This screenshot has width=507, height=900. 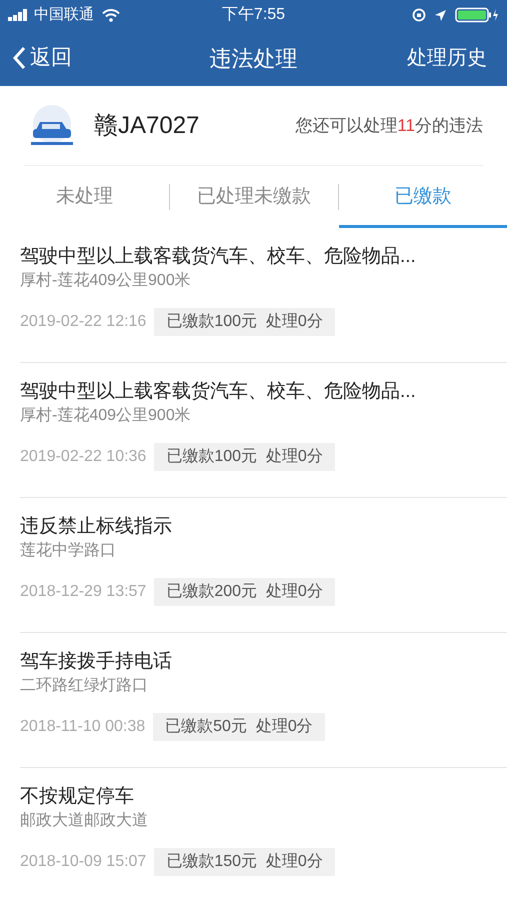 What do you see at coordinates (84, 820) in the screenshot?
I see `violation-location: 邮政大道邮政大道` at bounding box center [84, 820].